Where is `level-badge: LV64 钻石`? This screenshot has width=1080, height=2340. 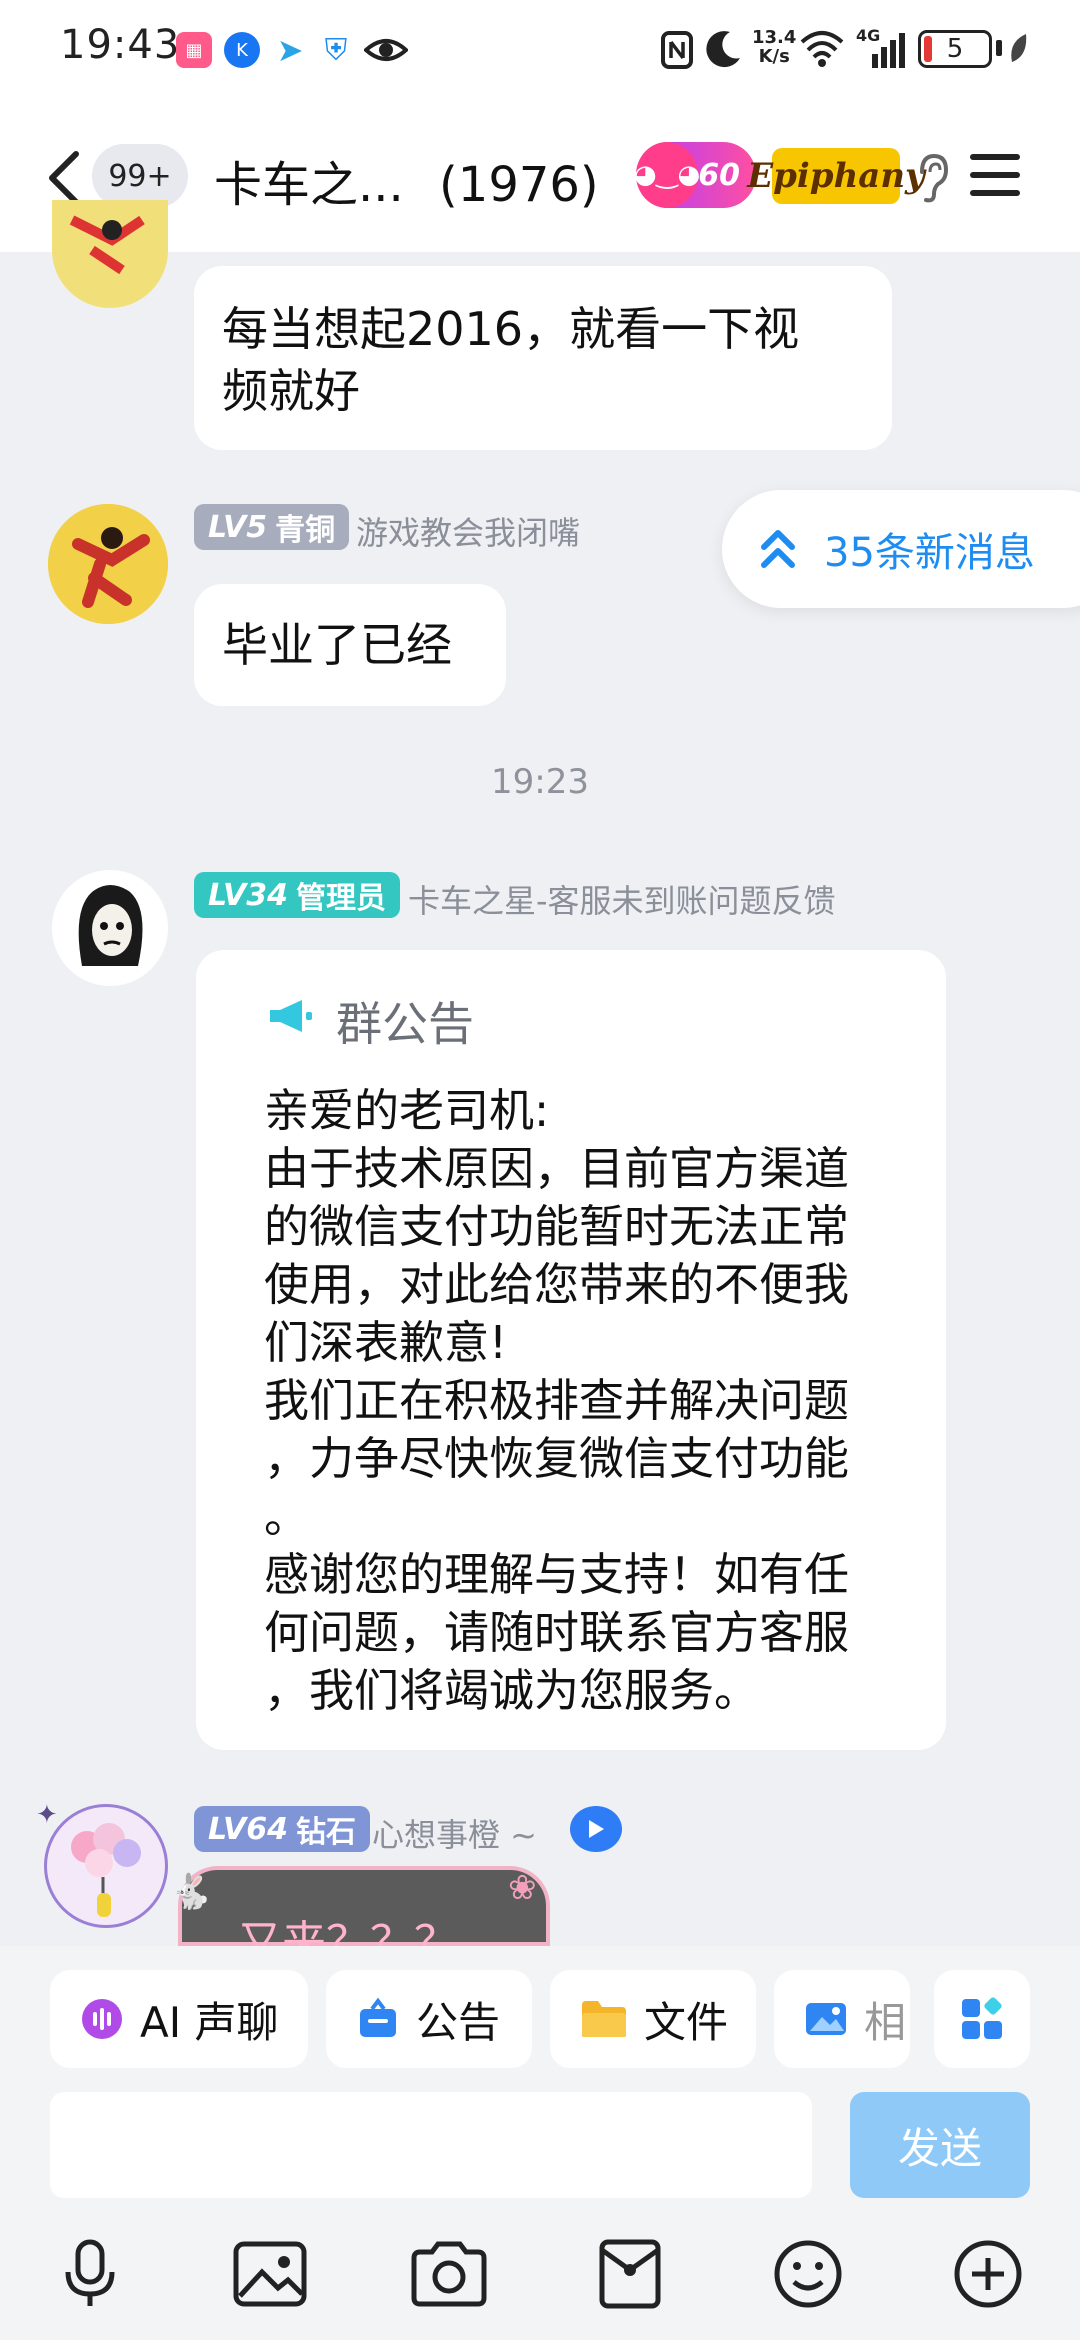
level-badge: LV64 钻石 is located at coordinates (282, 1829).